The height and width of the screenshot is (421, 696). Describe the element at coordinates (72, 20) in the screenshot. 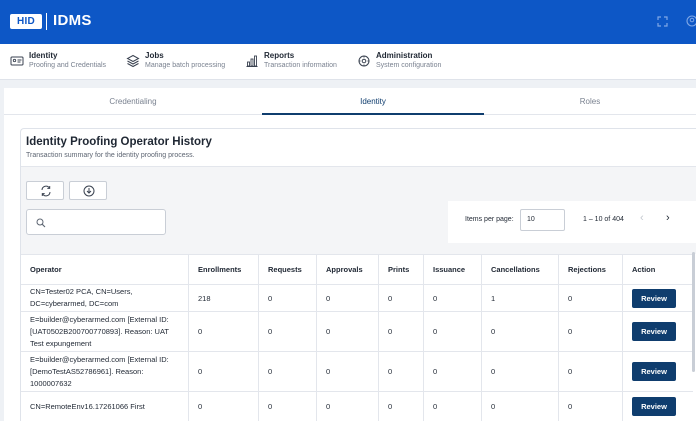

I see `app-name: IDMS` at that location.